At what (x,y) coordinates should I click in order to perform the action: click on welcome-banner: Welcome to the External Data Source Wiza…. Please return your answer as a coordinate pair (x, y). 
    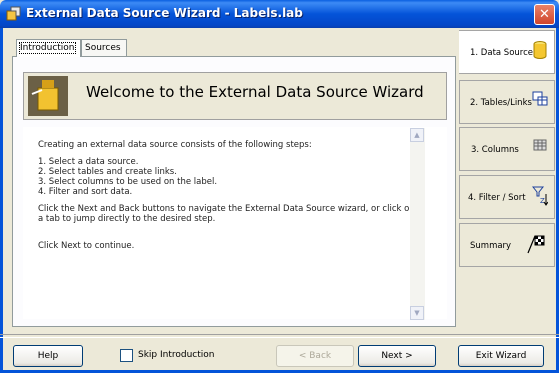
    Looking at the image, I should click on (235, 96).